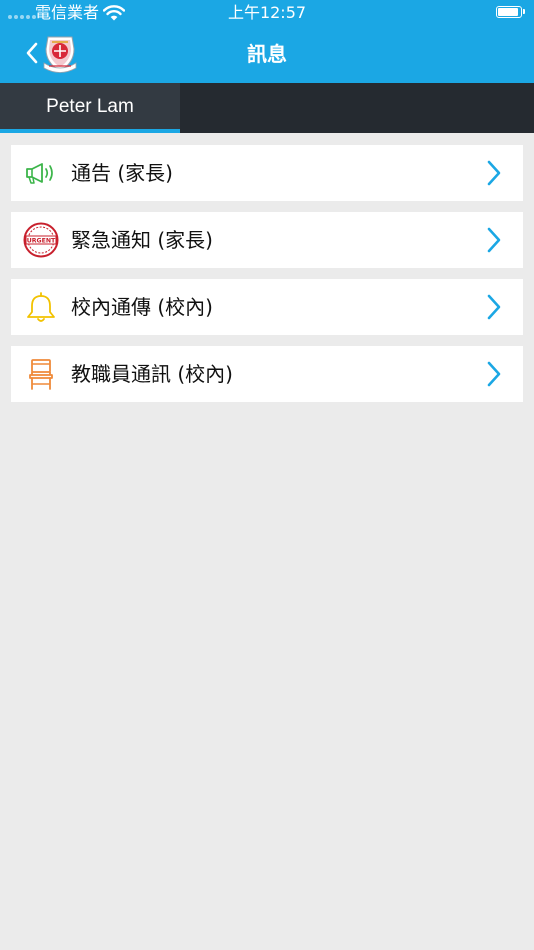  I want to click on list-item-label: 教職員通訊 (校內), so click(152, 374).